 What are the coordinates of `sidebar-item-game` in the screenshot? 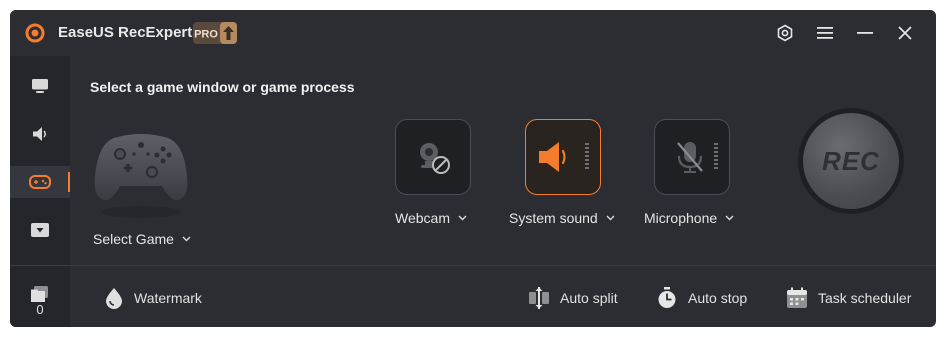 It's located at (40, 182).